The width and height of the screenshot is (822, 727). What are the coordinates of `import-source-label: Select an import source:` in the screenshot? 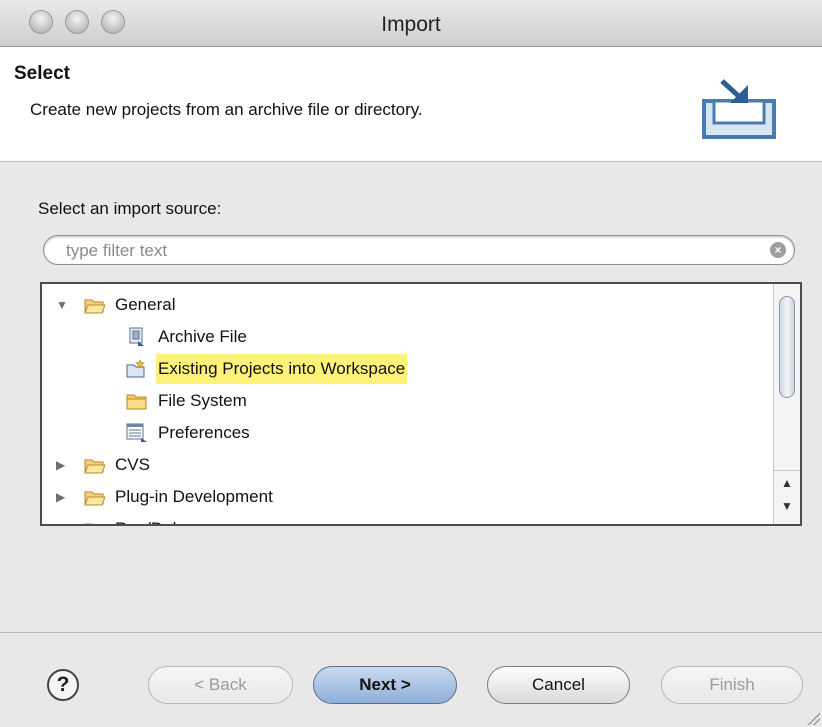 It's located at (130, 208).